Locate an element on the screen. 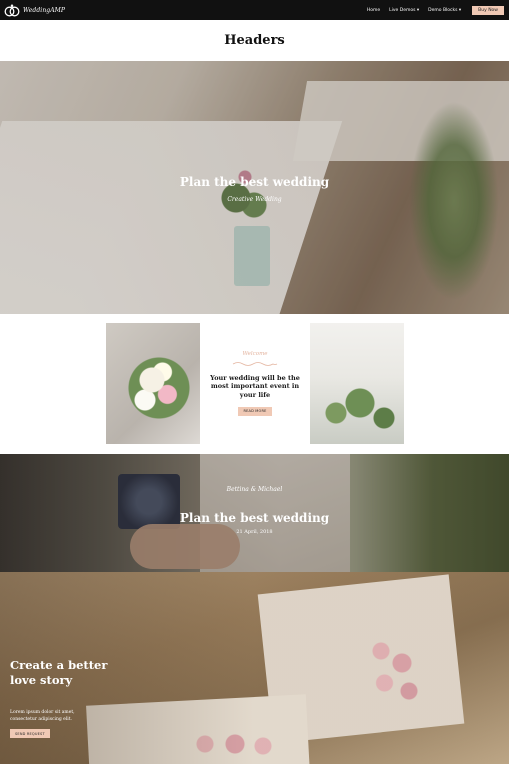 The image size is (509, 764). nav-home-link: Home is located at coordinates (373, 10).